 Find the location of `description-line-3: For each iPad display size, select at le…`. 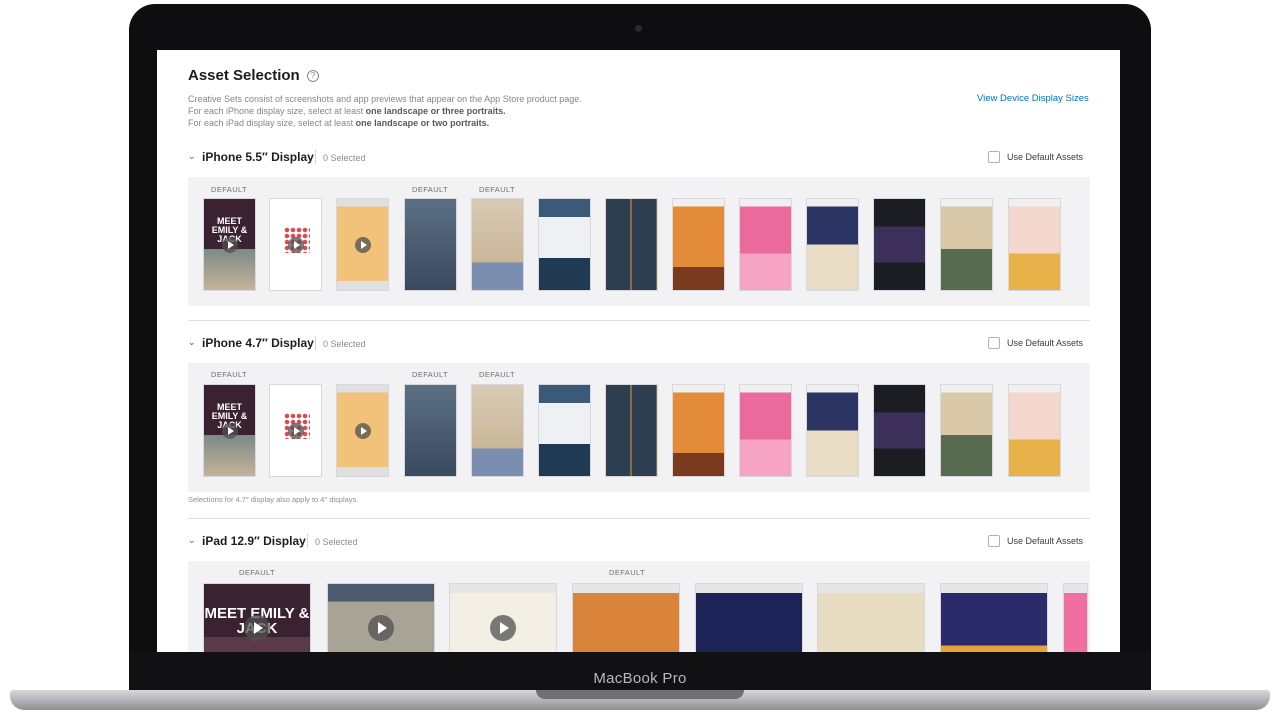

description-line-3: For each iPad display size, select at le… is located at coordinates (339, 123).